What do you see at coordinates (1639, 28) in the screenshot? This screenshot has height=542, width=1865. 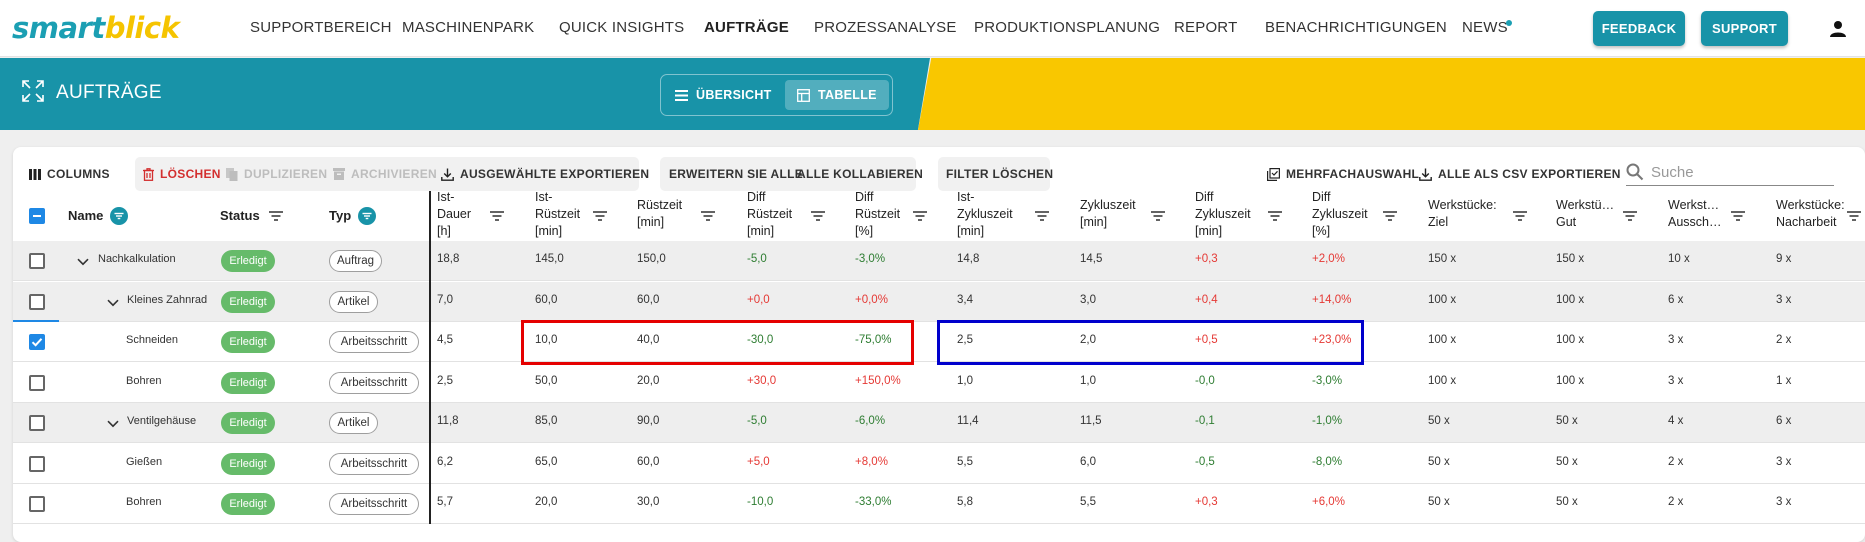 I see `feedback-button: FEEDBACK` at bounding box center [1639, 28].